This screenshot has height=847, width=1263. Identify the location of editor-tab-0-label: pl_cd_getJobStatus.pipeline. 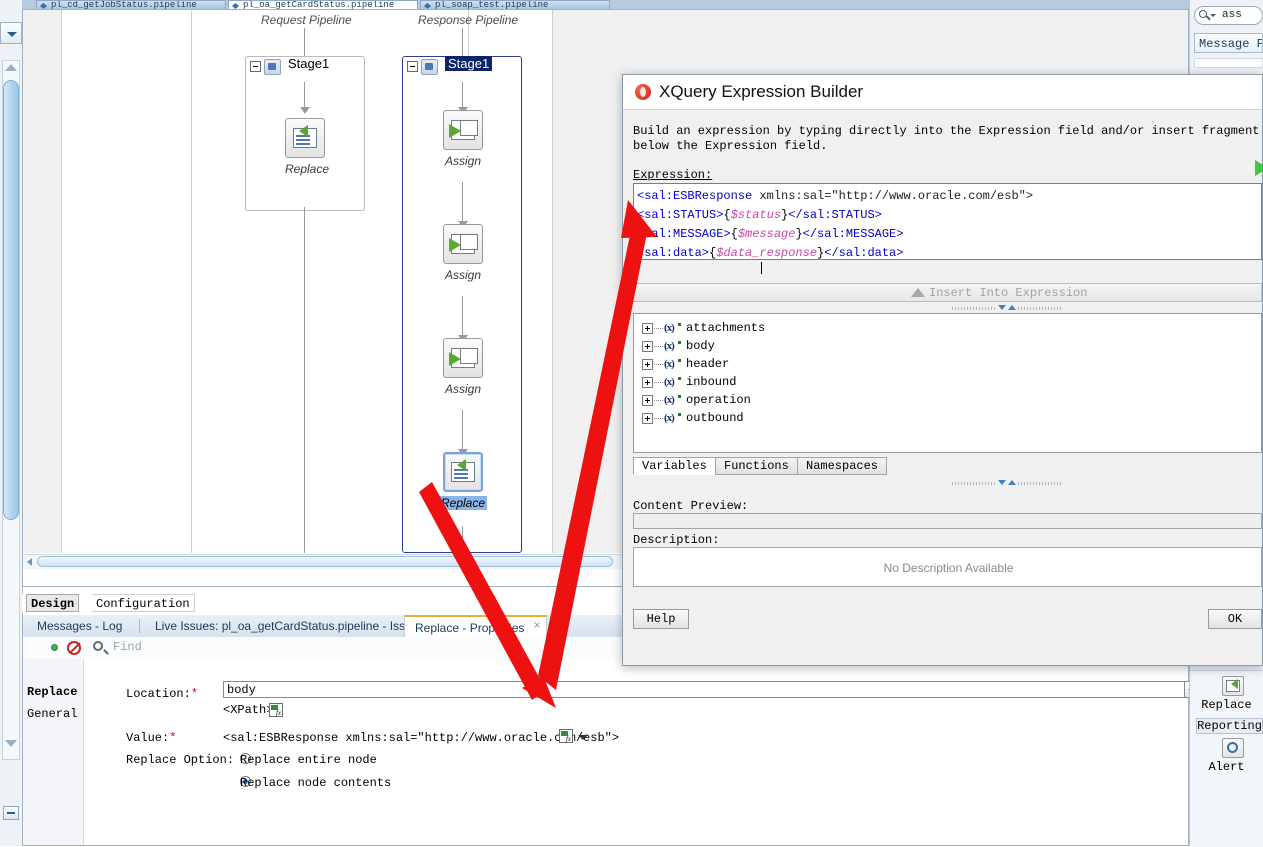
(124, 4).